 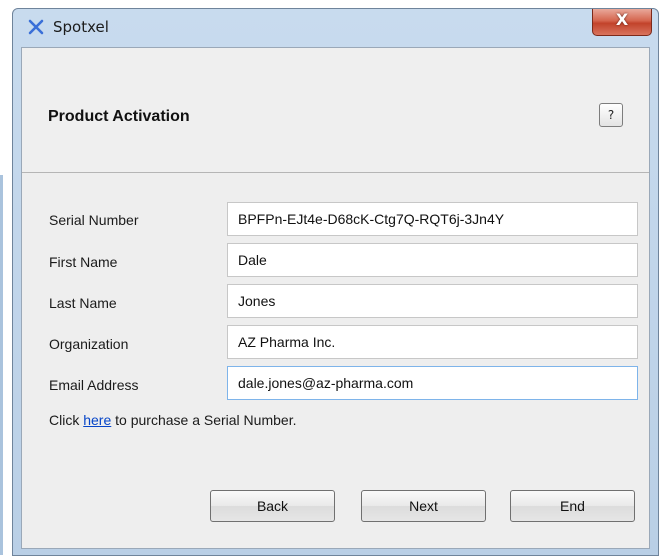 I want to click on serial-number-input, so click(x=432, y=219).